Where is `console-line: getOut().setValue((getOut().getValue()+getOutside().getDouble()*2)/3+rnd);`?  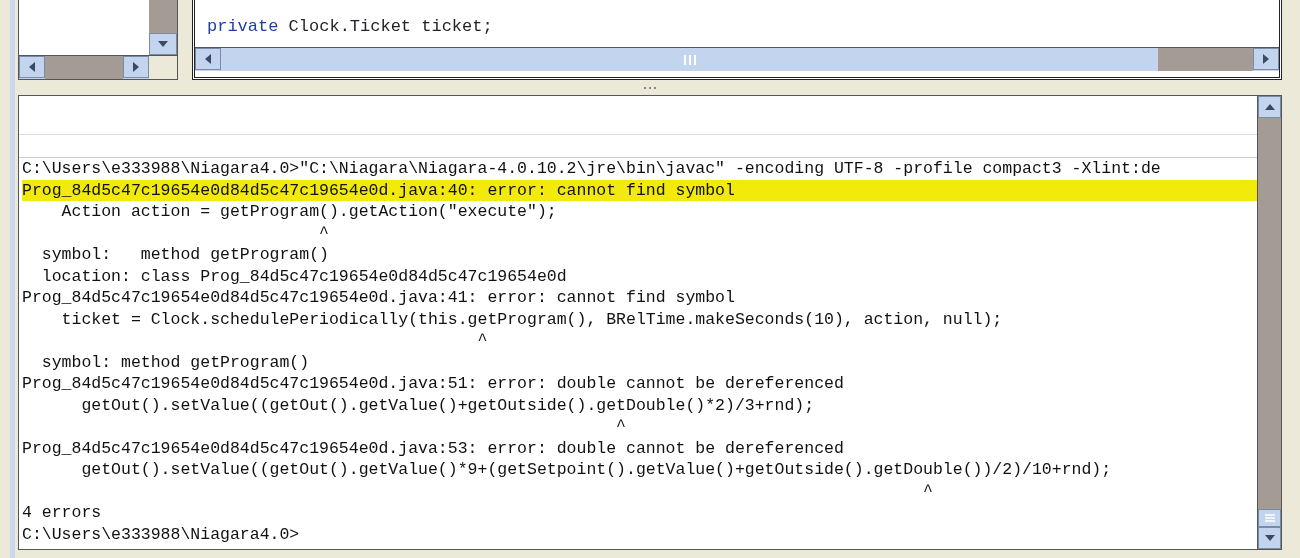 console-line: getOut().setValue((getOut().getValue()+getOutside().getDouble()*2)/3+rnd); is located at coordinates (448, 405).